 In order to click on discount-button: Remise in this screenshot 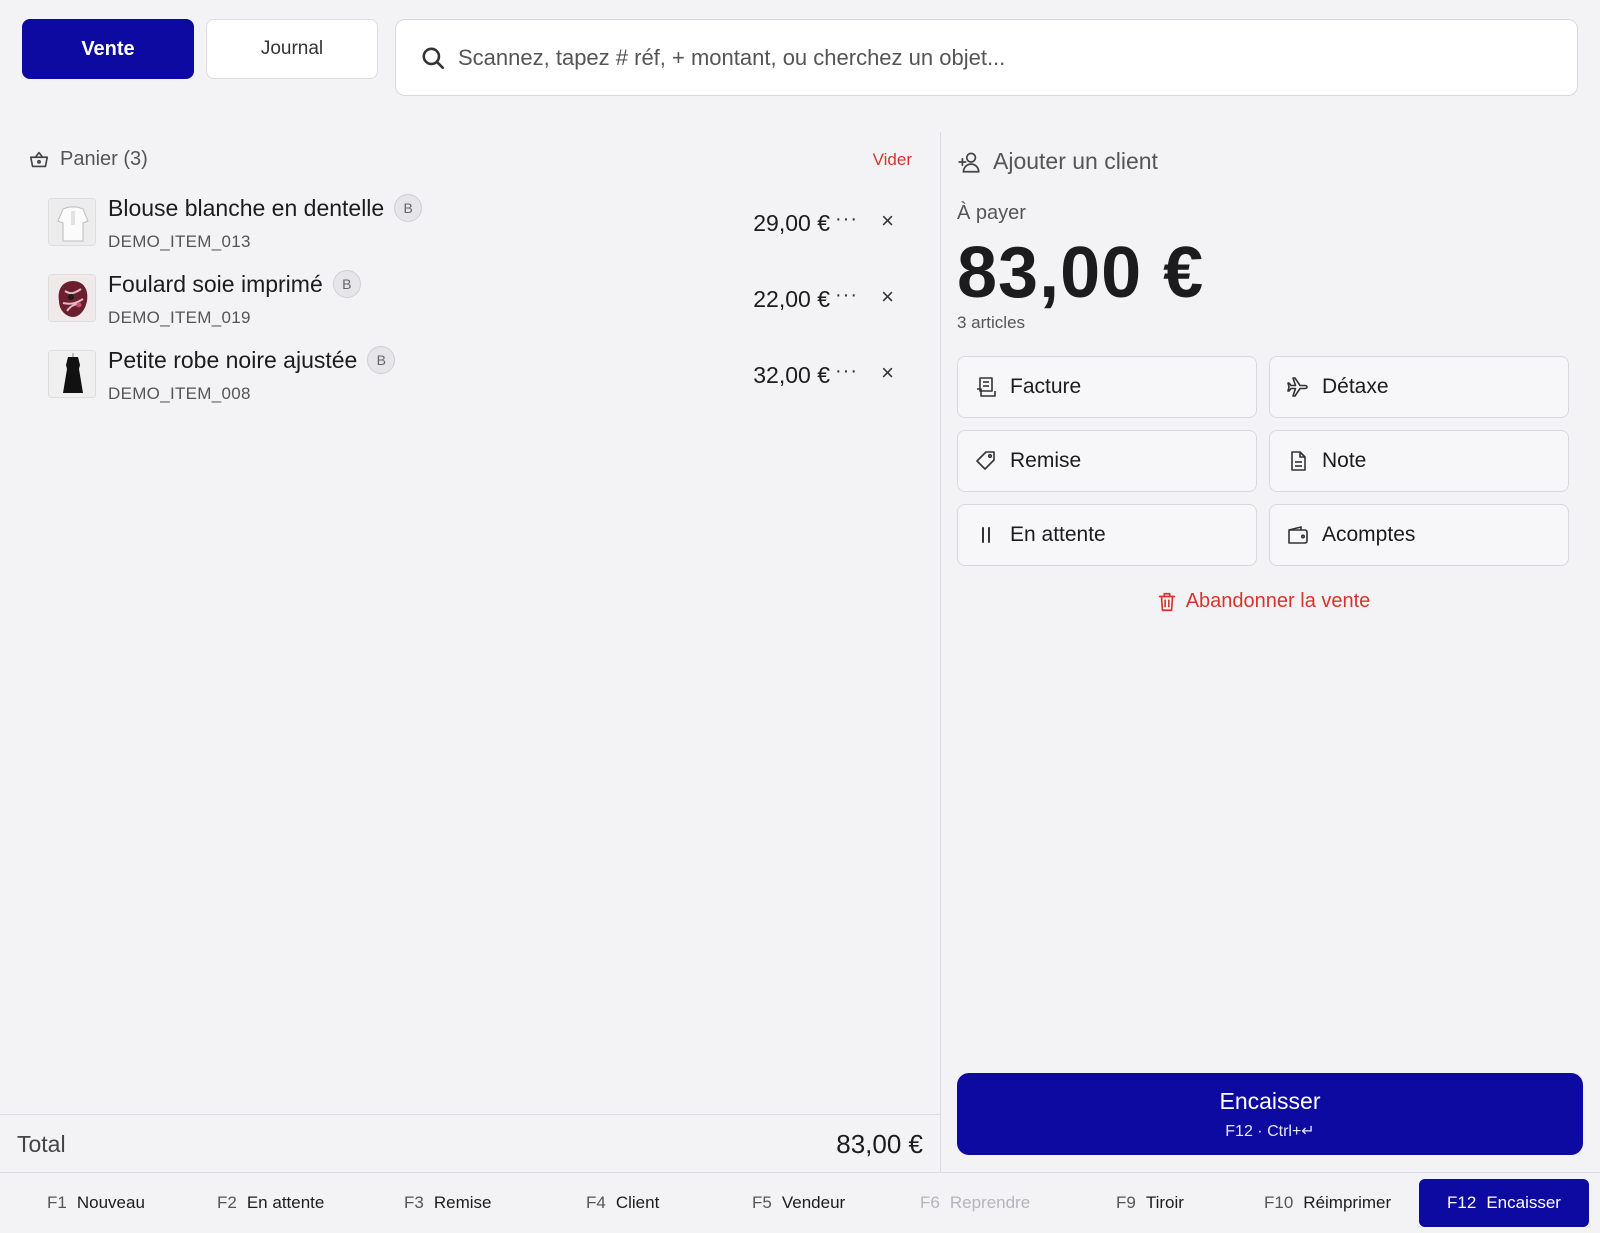, I will do `click(1107, 461)`.